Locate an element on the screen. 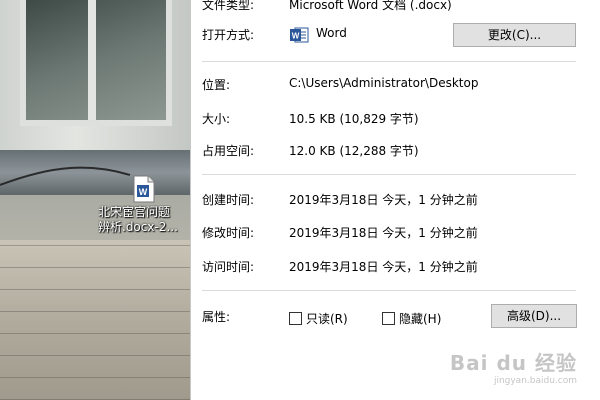 Image resolution: width=600 pixels, height=400 pixels. file-type-row: 文件类型: Microsoft Word 文档 (.docx) is located at coordinates (395, 7).